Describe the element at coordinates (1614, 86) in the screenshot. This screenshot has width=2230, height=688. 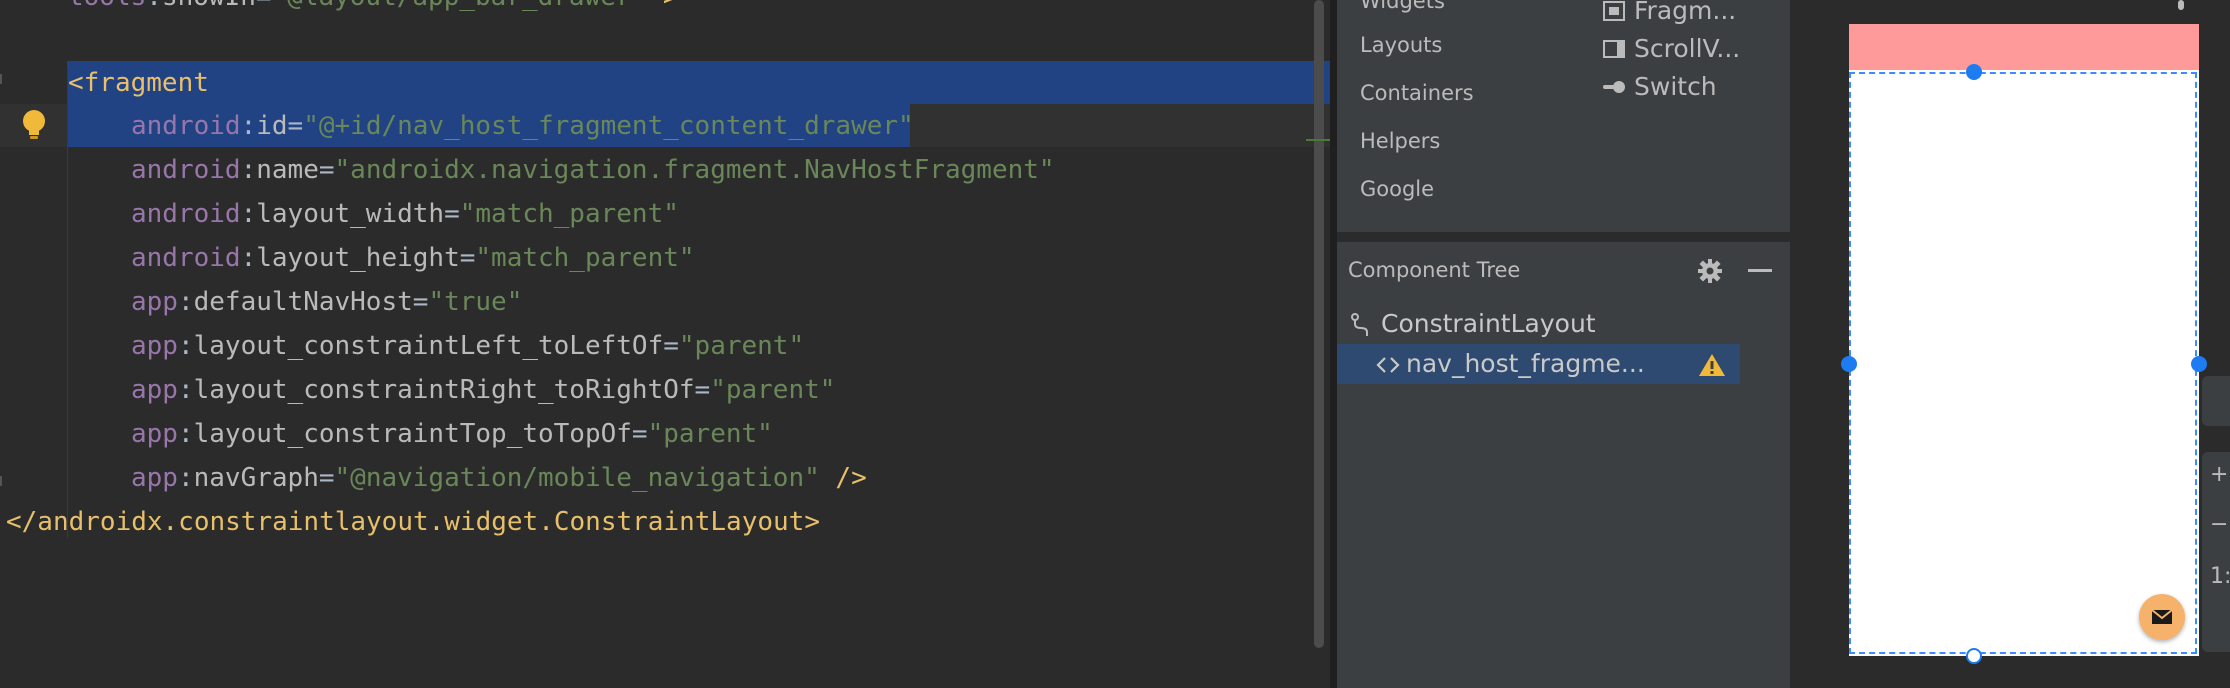
I see `switch-icon` at that location.